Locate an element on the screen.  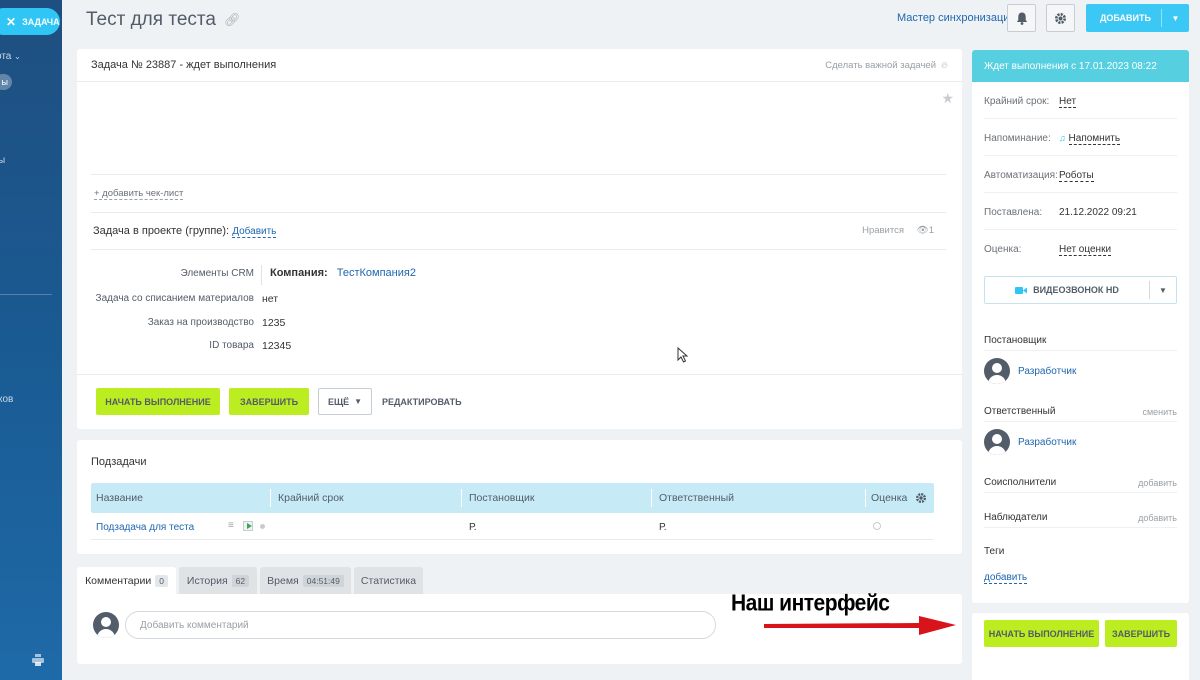
crm-company-link: ТестКомпания2 is located at coordinates (376, 273).